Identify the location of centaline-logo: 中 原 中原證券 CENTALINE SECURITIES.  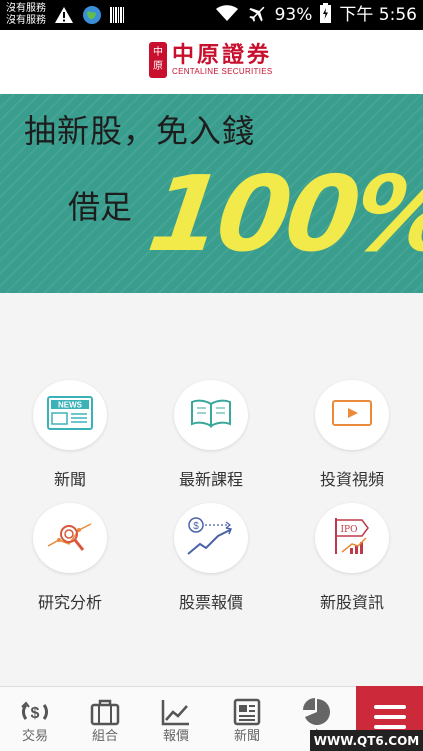
(211, 60).